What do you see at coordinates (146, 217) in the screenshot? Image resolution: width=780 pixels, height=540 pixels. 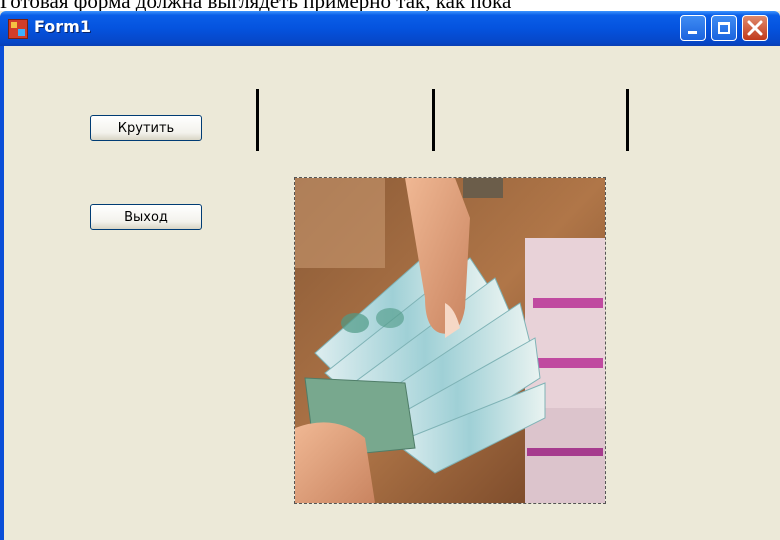 I see `exit-button: Выход` at bounding box center [146, 217].